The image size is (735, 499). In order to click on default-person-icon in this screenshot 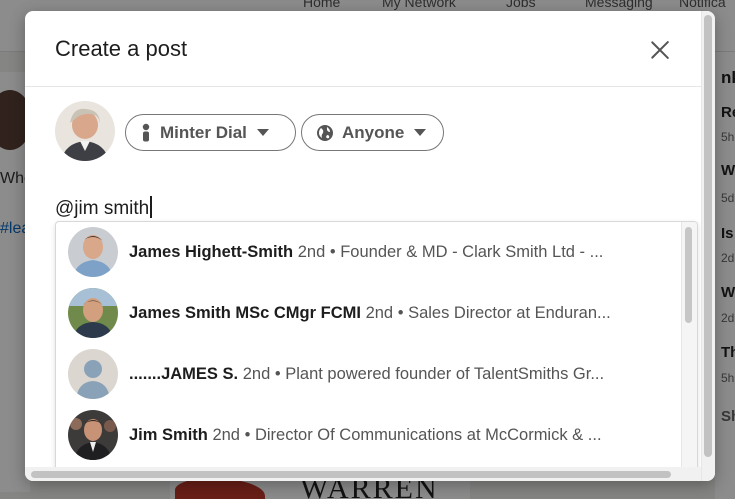, I will do `click(93, 374)`.